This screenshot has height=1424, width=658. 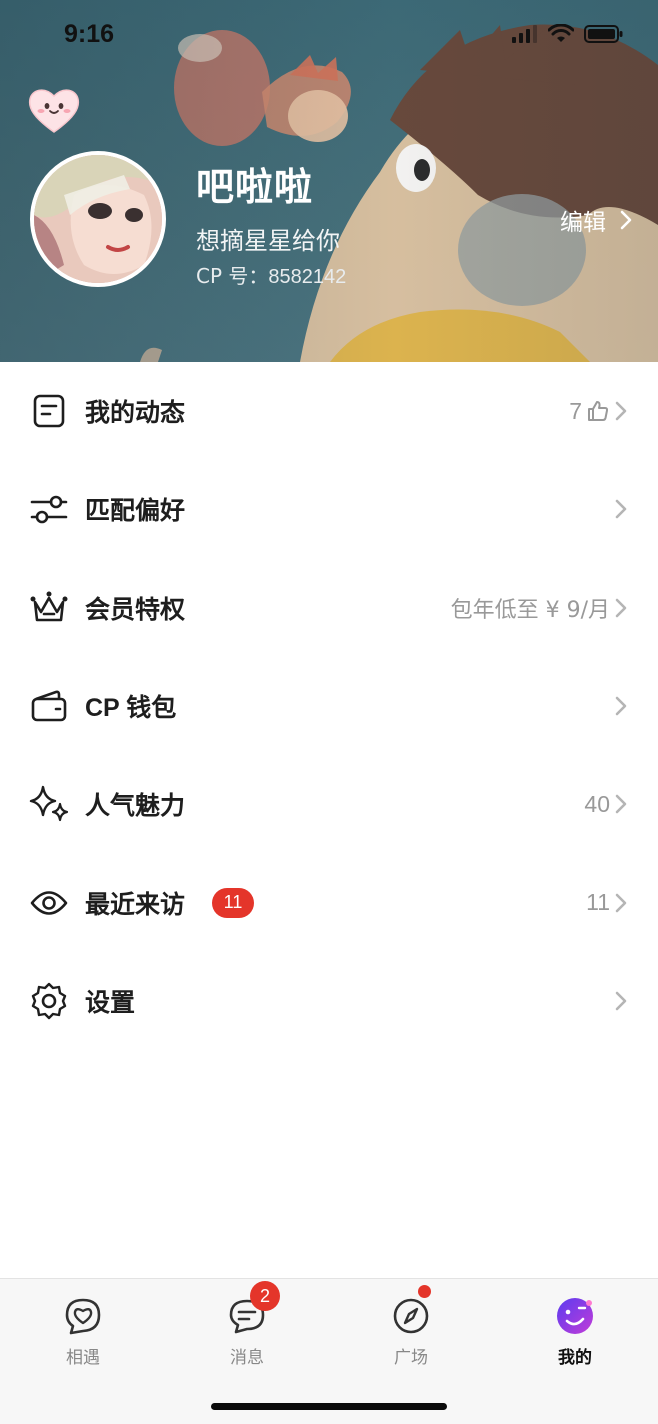 I want to click on tab-label: 相遇, so click(x=83, y=1358).